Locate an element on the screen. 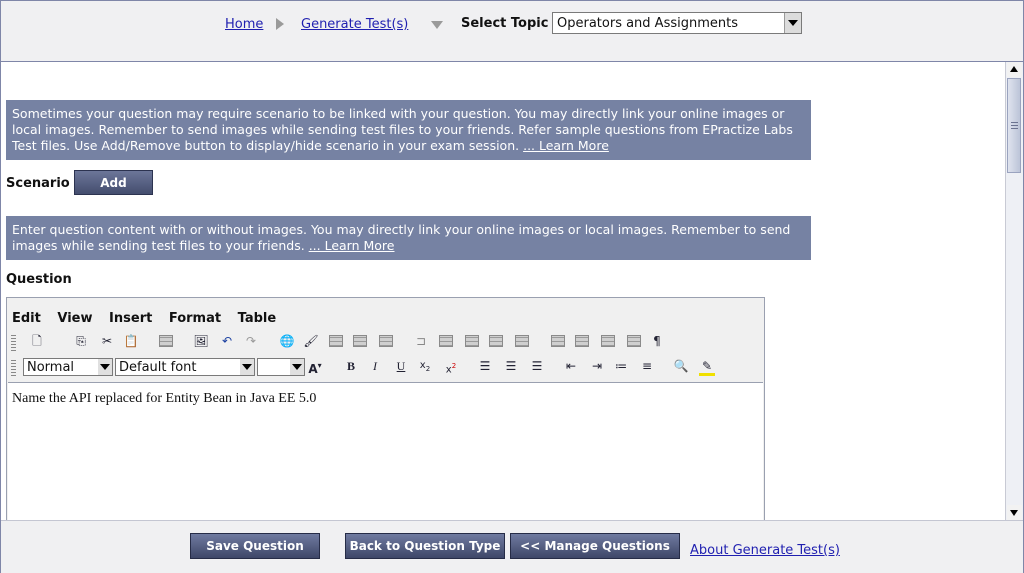 This screenshot has height=573, width=1024. chevron-down-icon is located at coordinates (437, 25).